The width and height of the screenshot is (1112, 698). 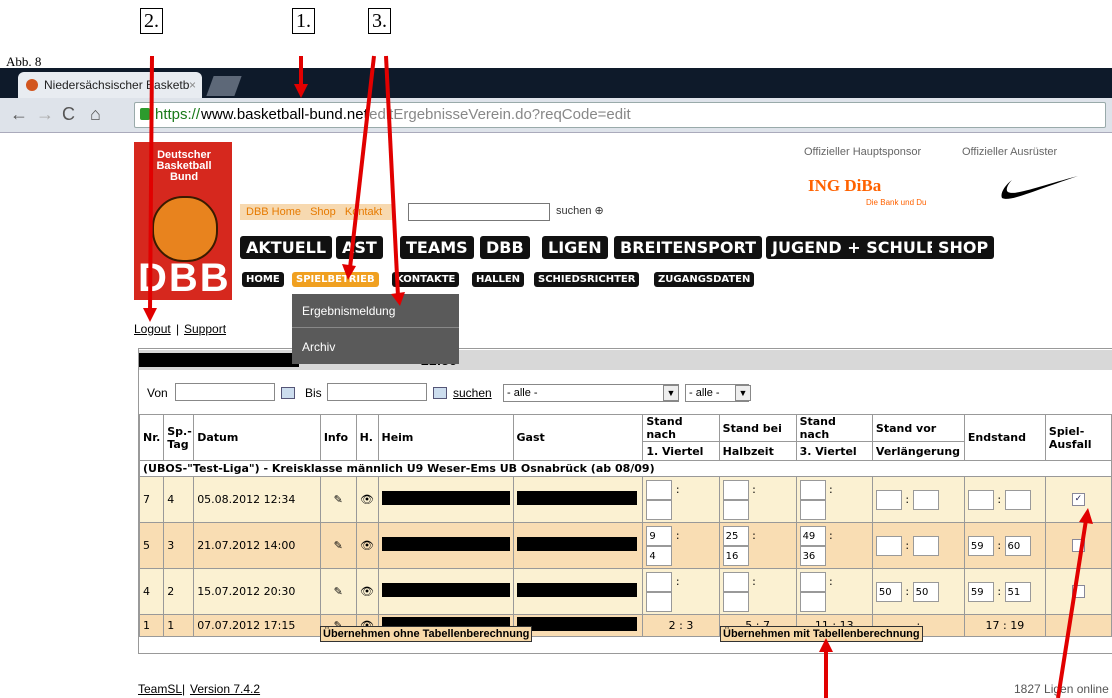 What do you see at coordinates (392, 176) in the screenshot?
I see `arrow-3b` at bounding box center [392, 176].